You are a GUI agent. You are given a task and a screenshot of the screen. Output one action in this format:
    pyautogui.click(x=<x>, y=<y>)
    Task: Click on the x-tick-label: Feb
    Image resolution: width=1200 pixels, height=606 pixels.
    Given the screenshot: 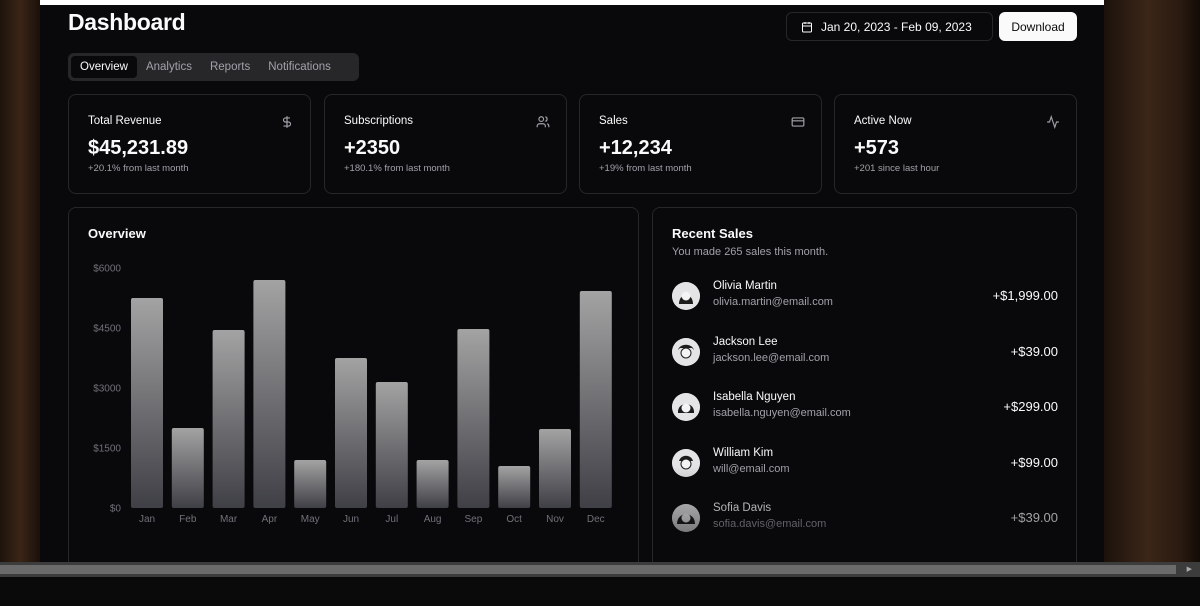 What is the action you would take?
    pyautogui.click(x=188, y=519)
    